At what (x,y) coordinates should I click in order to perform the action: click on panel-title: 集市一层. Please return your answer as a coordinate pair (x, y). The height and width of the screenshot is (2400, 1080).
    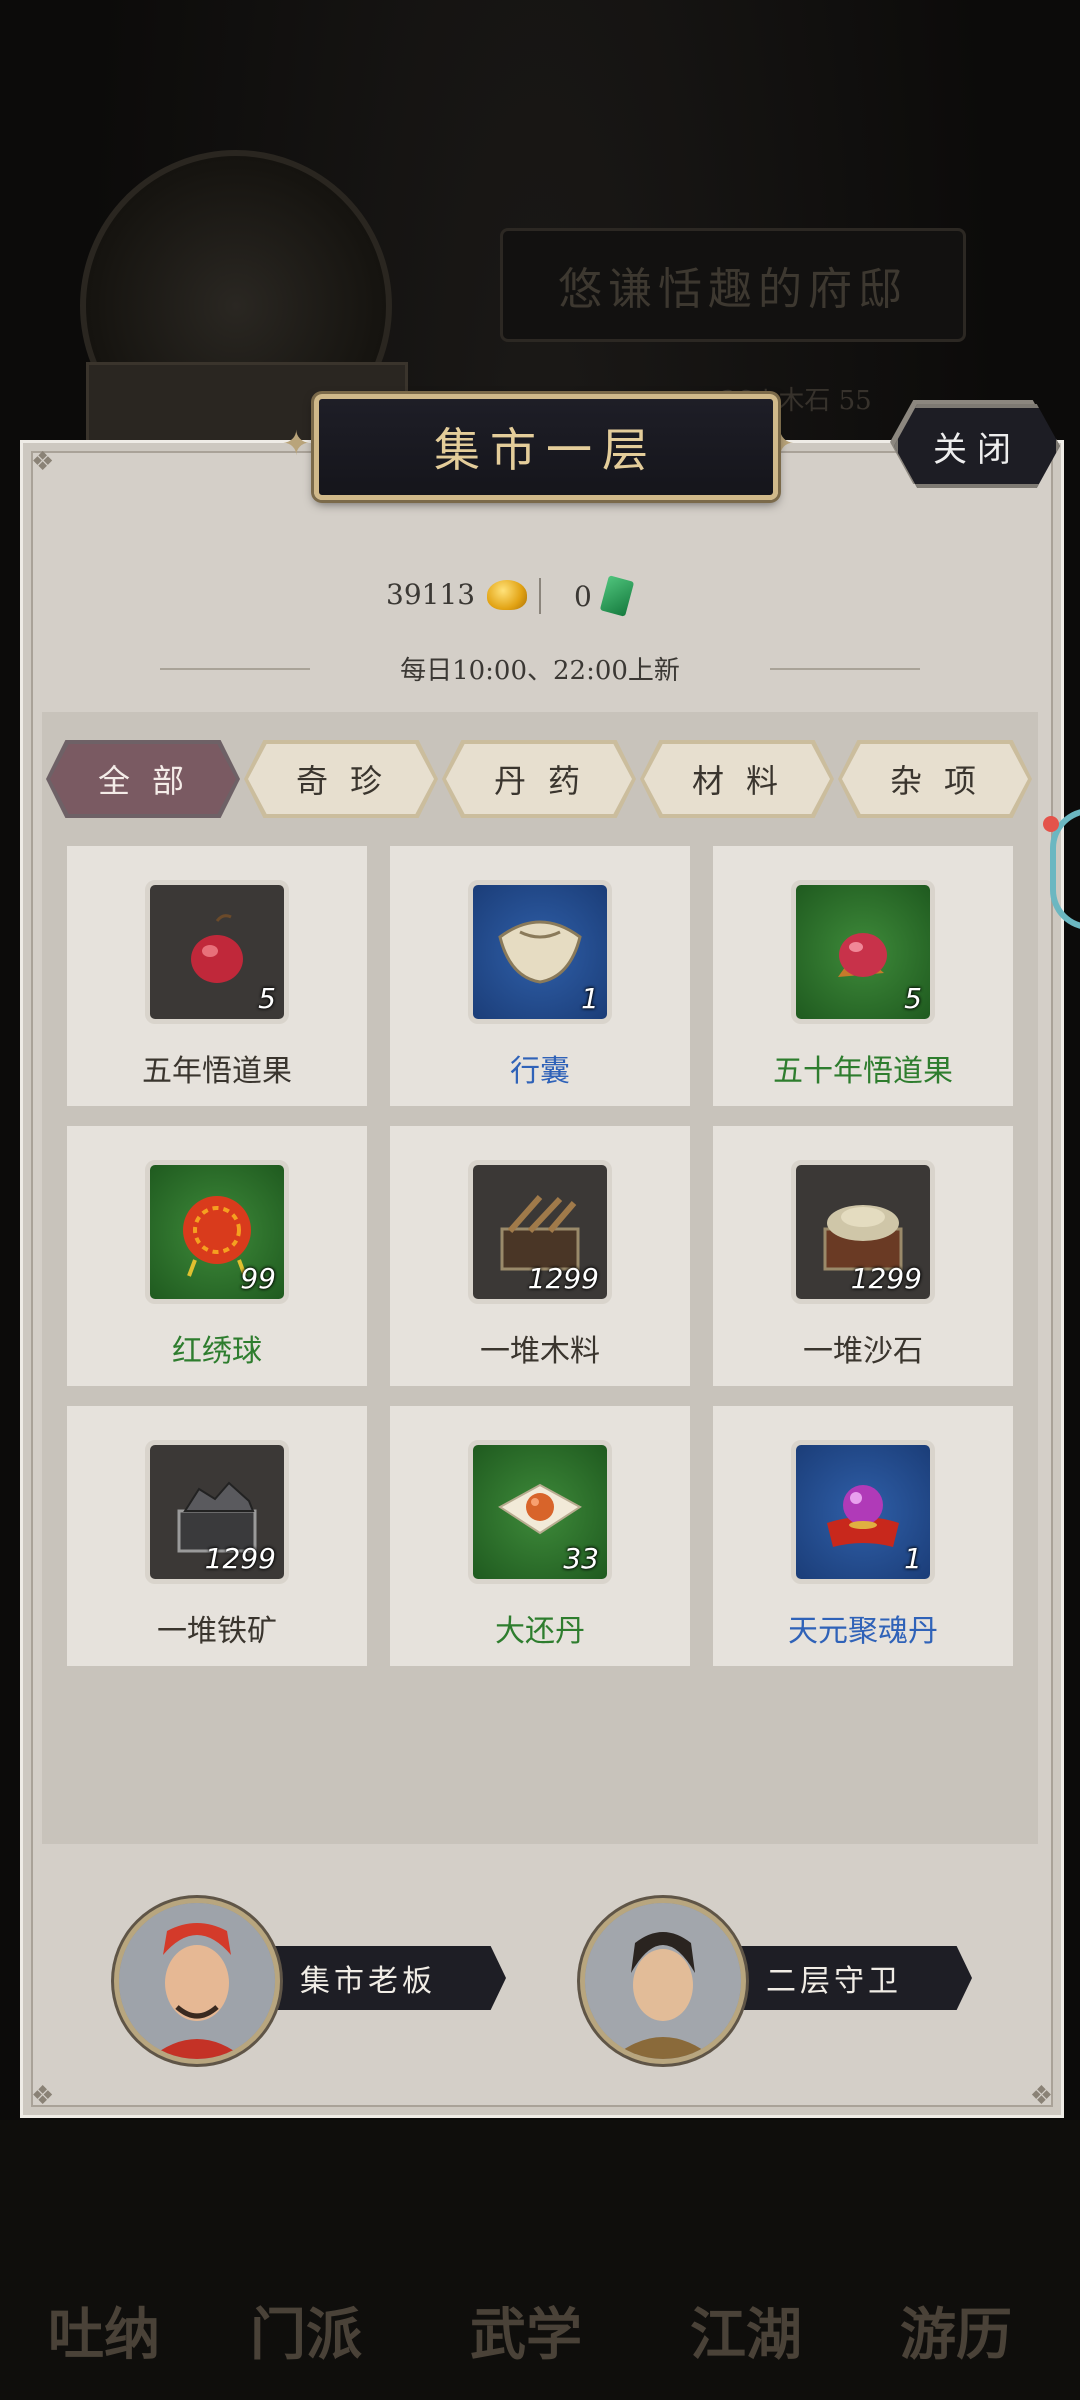
    Looking at the image, I should click on (546, 447).